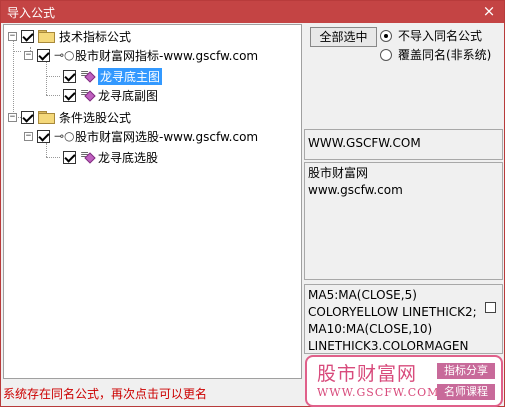 Image resolution: width=505 pixels, height=407 pixels. What do you see at coordinates (105, 394) in the screenshot?
I see `status-message: 系统存在同名公式，再次点击可以更名` at bounding box center [105, 394].